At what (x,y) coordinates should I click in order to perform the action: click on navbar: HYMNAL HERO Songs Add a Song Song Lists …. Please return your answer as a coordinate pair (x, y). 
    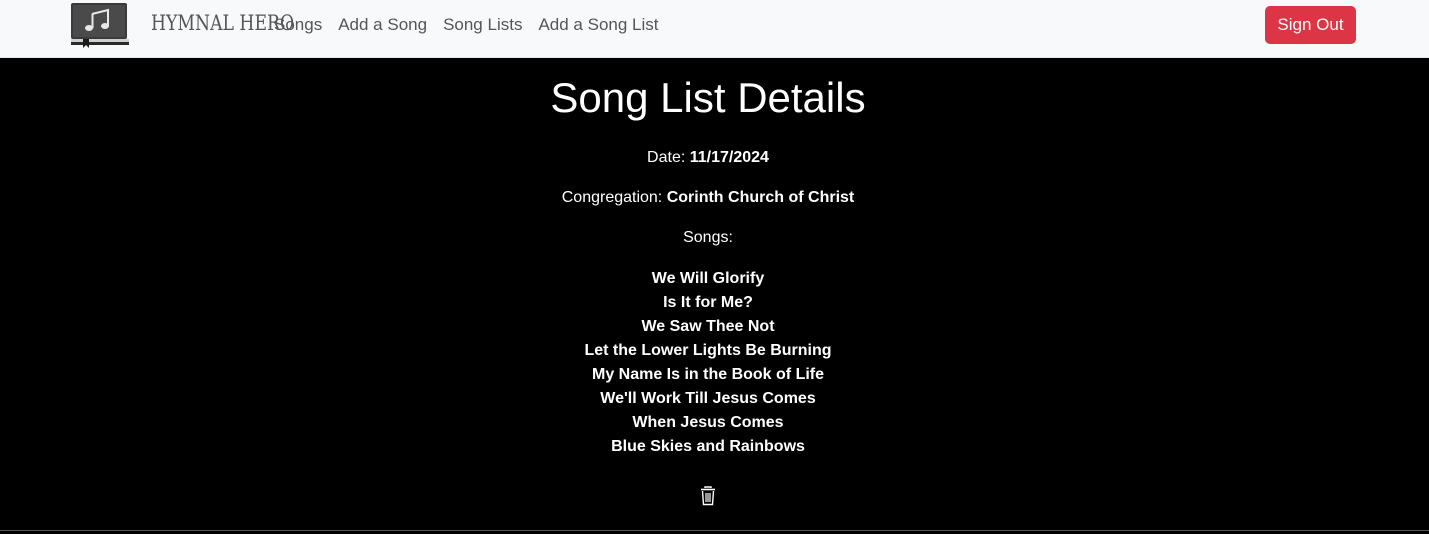
    Looking at the image, I should click on (714, 29).